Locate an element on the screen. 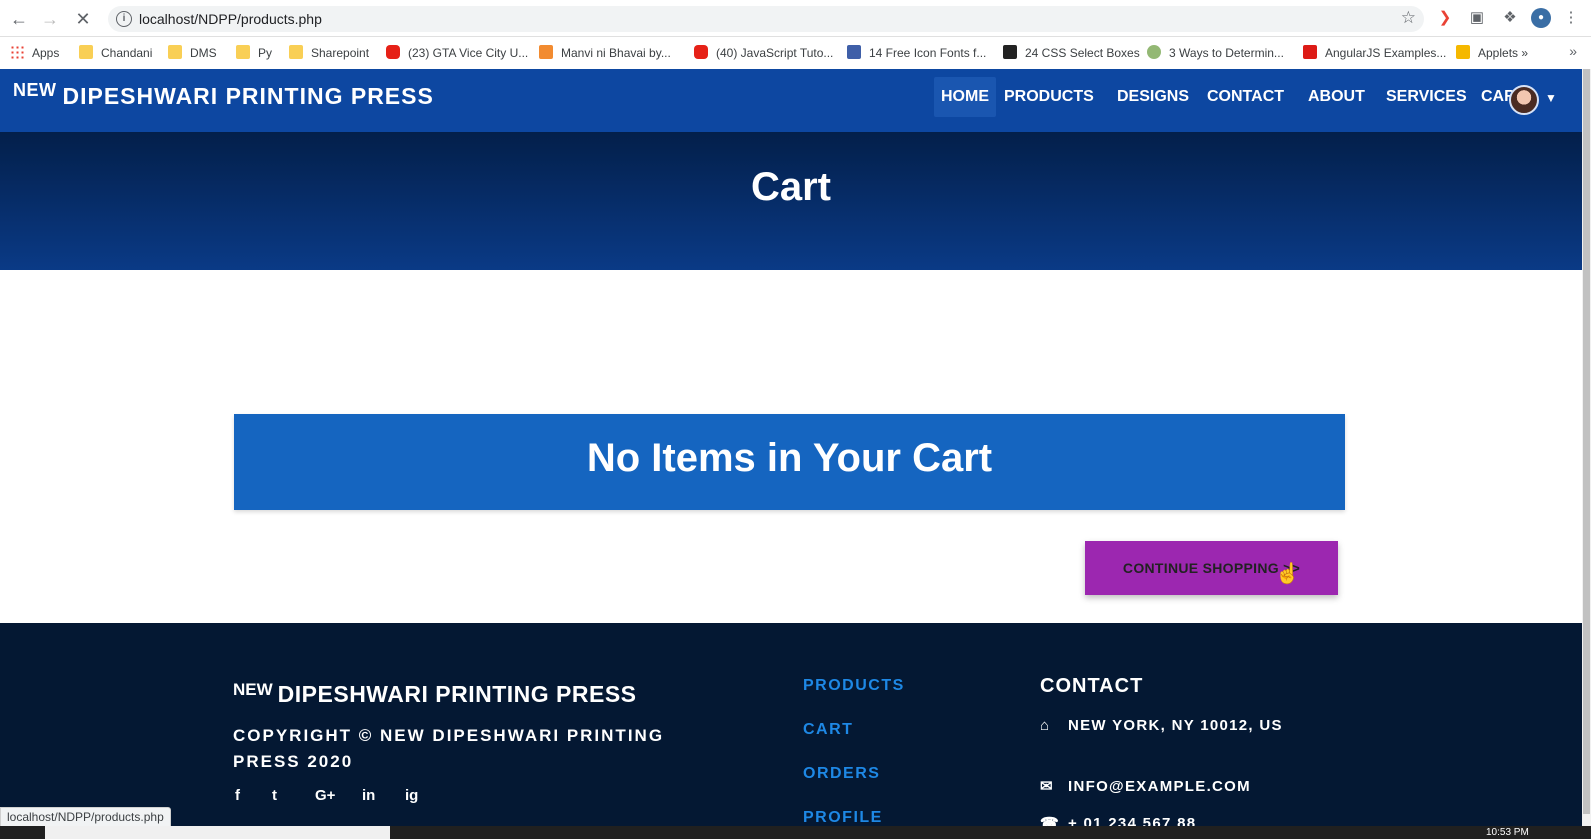  bookmark-star-icon: ☆ is located at coordinates (1408, 18).